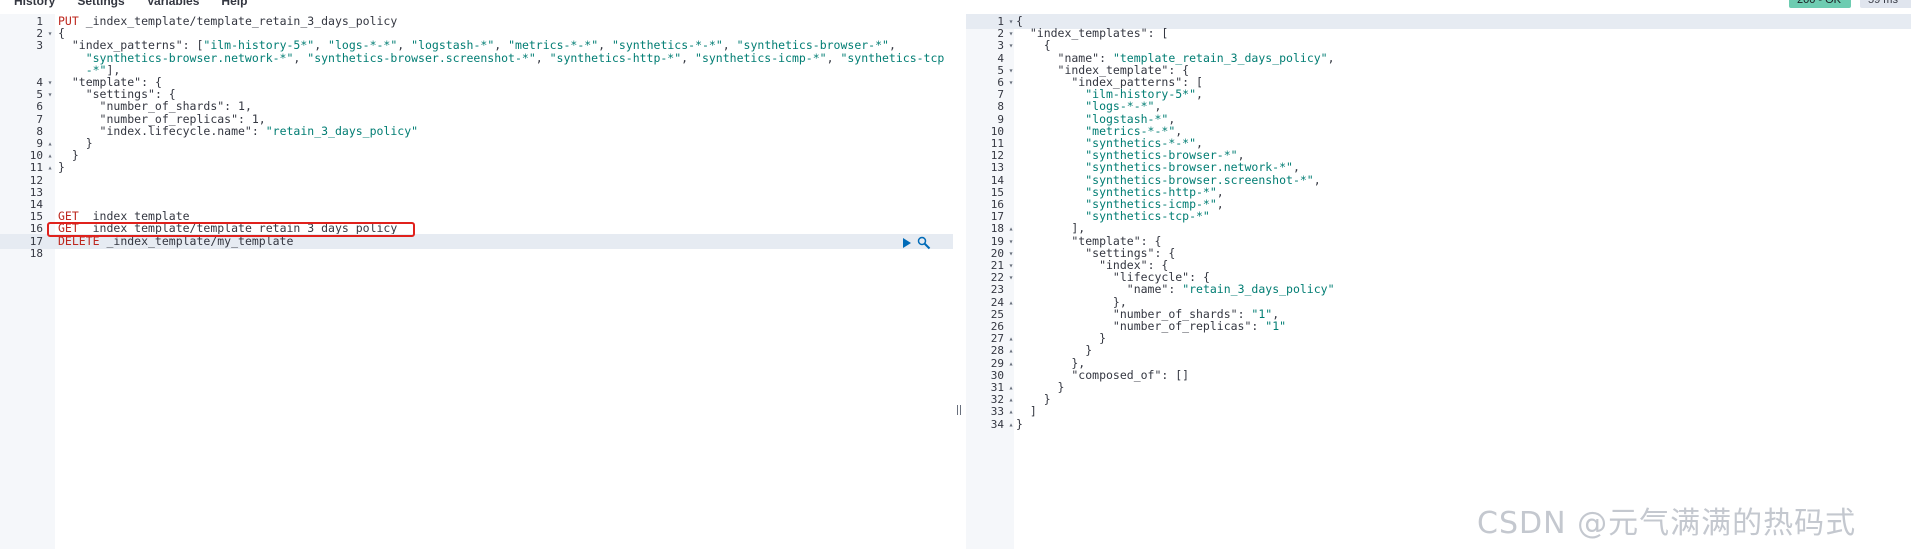  What do you see at coordinates (1667, 523) in the screenshot?
I see `watermark: CSDN @元气满满的热码式` at bounding box center [1667, 523].